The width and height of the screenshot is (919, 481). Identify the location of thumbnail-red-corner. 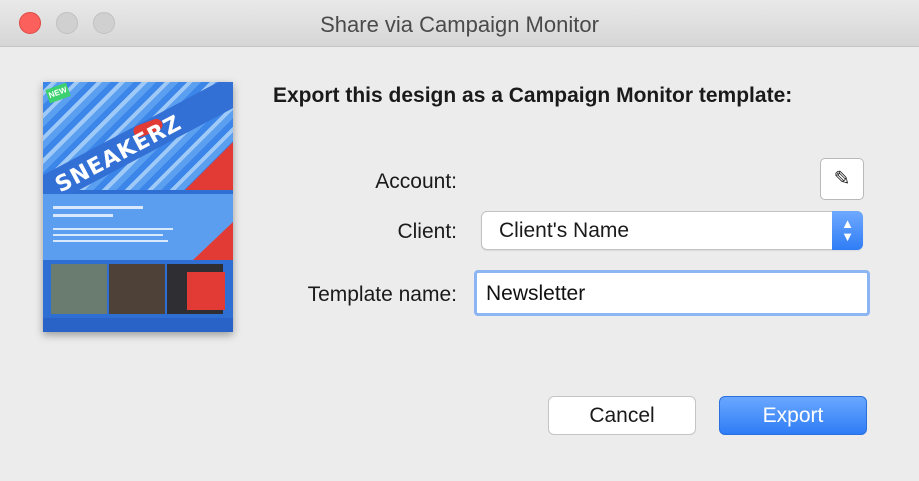
(206, 291).